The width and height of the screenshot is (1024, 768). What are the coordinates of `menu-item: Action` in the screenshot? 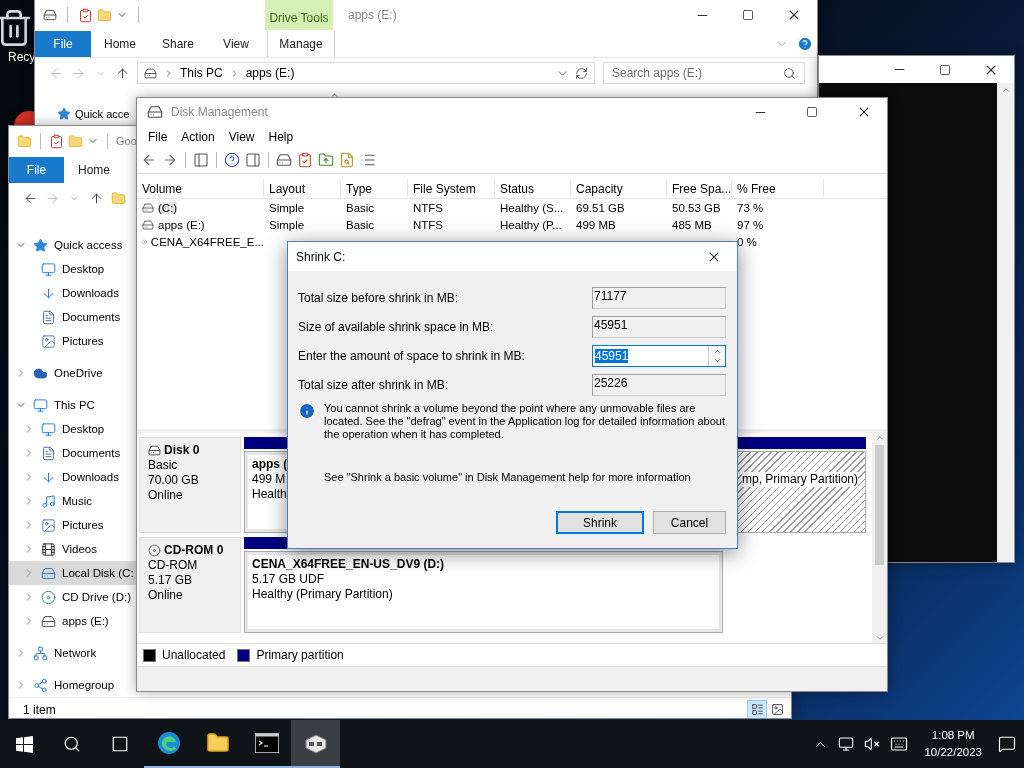 It's located at (198, 136).